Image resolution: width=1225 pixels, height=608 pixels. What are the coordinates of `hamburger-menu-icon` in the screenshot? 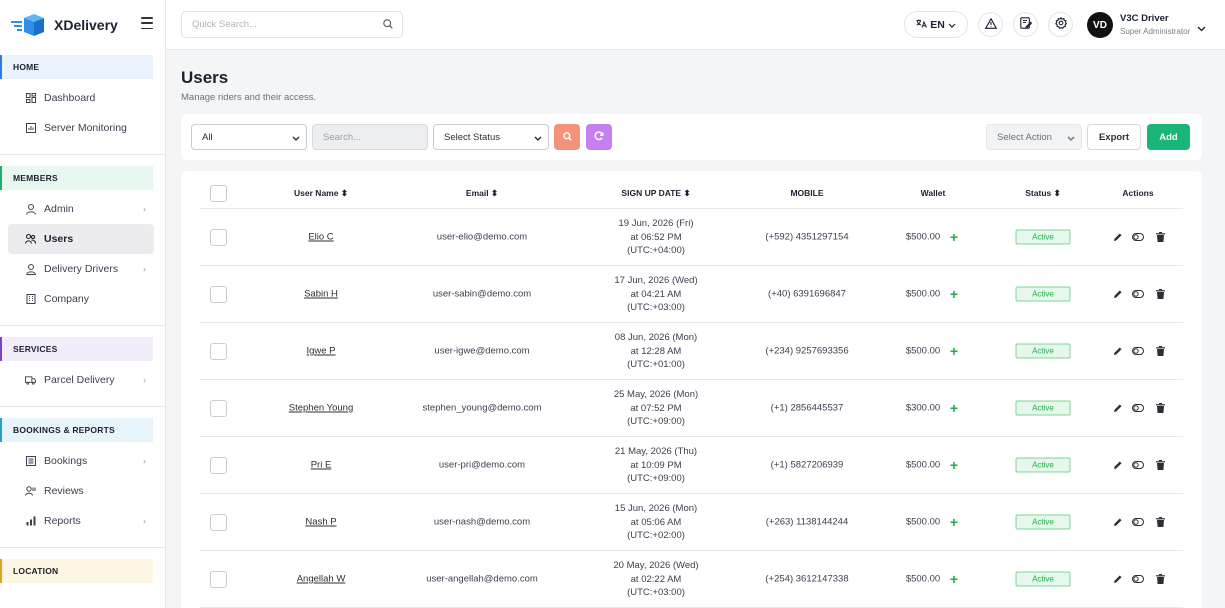 It's located at (147, 23).